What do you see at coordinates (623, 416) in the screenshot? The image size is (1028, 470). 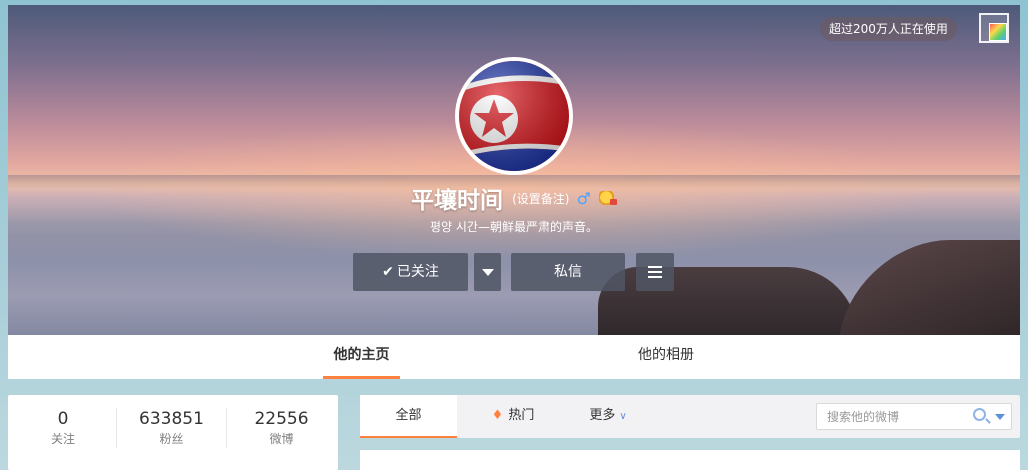 I see `chevron-down-icon: ∨` at bounding box center [623, 416].